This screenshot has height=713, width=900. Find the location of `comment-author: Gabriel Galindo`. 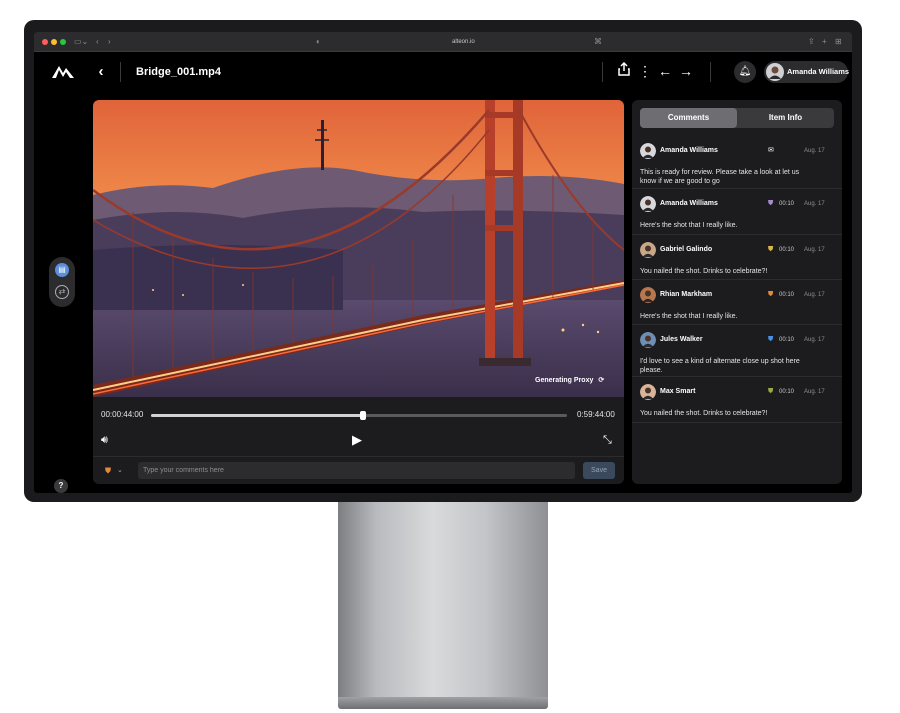

comment-author: Gabriel Galindo is located at coordinates (686, 249).